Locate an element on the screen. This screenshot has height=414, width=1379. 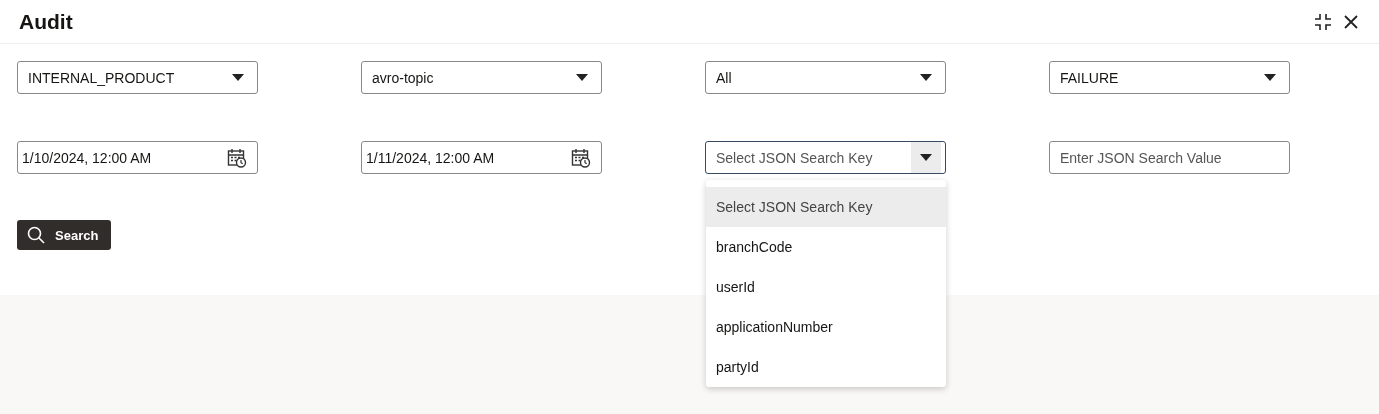
dropdown-option: branchCode is located at coordinates (826, 247).